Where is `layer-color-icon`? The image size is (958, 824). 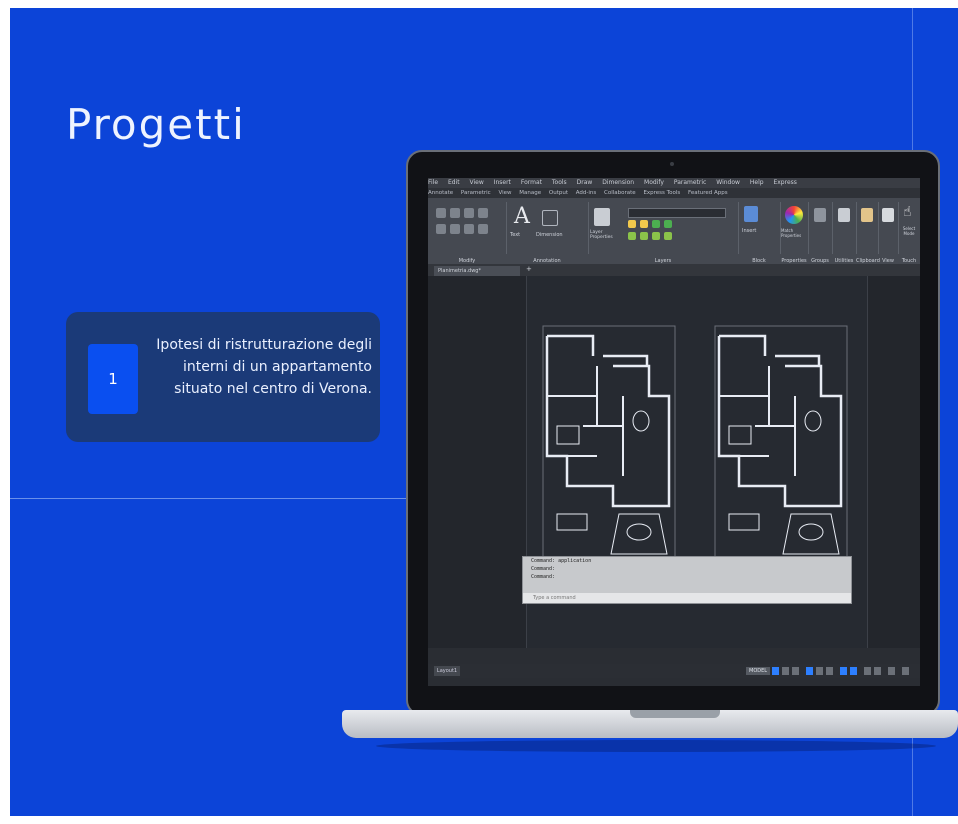
layer-color-icon is located at coordinates (668, 224).